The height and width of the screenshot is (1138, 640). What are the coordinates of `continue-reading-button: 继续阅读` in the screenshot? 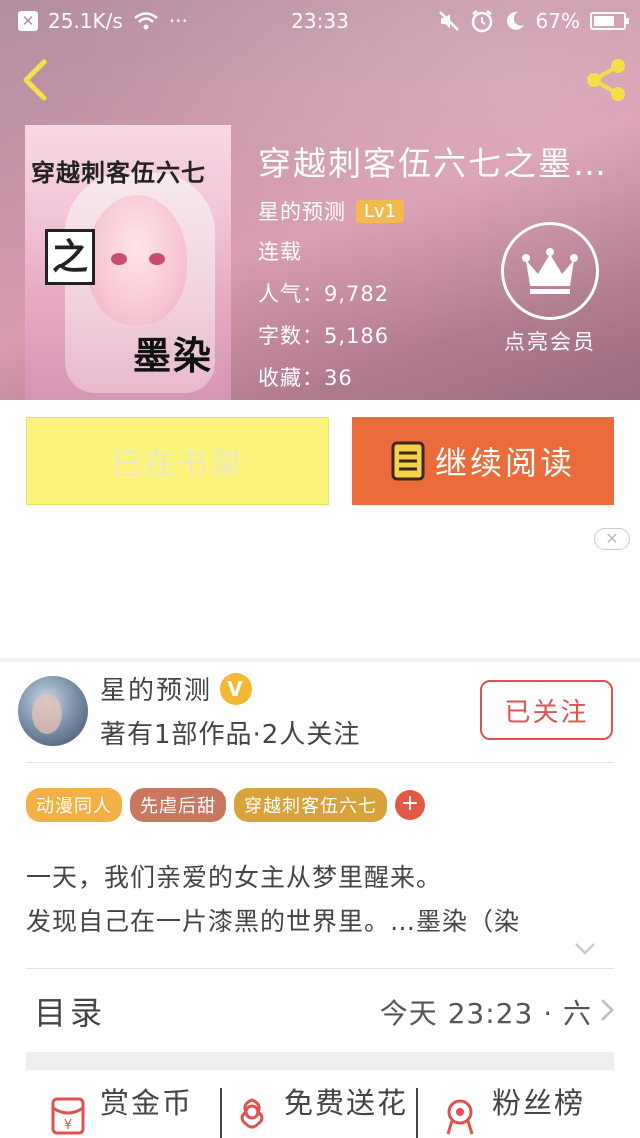 It's located at (483, 461).